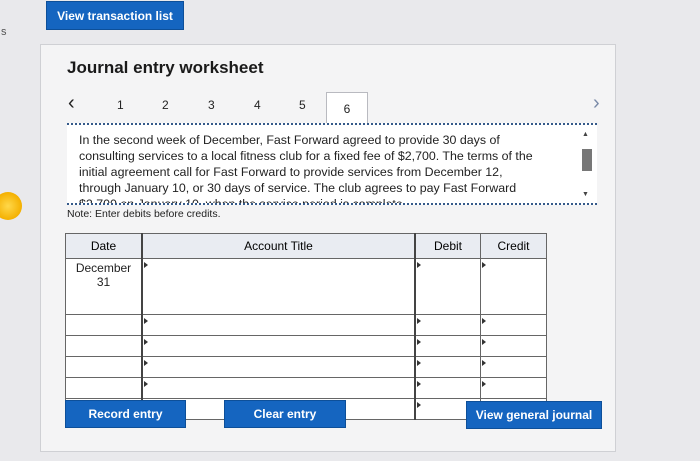 The height and width of the screenshot is (461, 700). I want to click on date-header: Date, so click(104, 246).